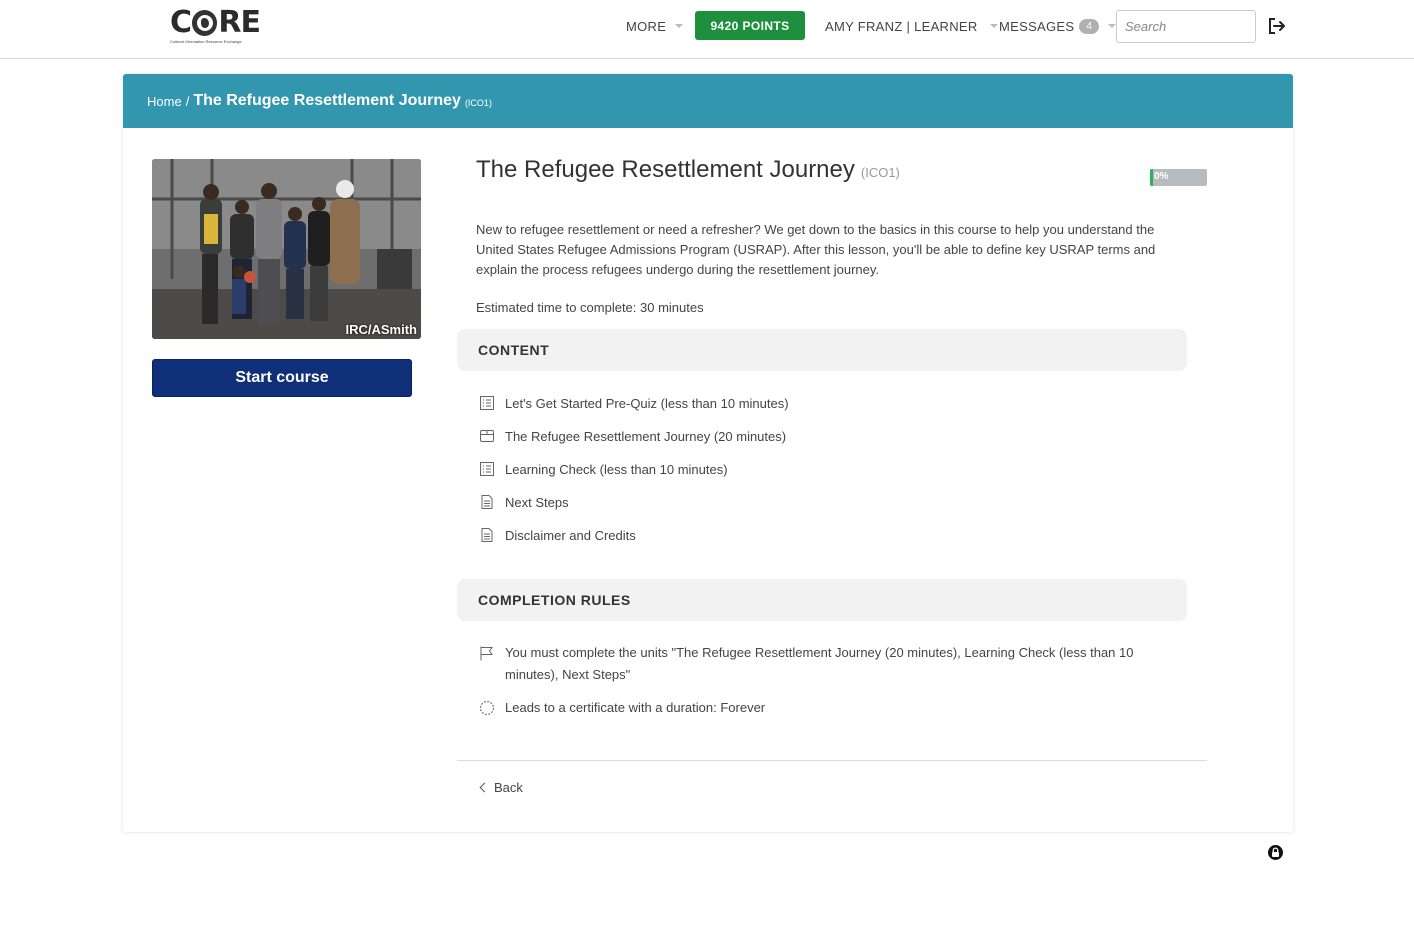  I want to click on breadcrumb-home-link: Home, so click(164, 101).